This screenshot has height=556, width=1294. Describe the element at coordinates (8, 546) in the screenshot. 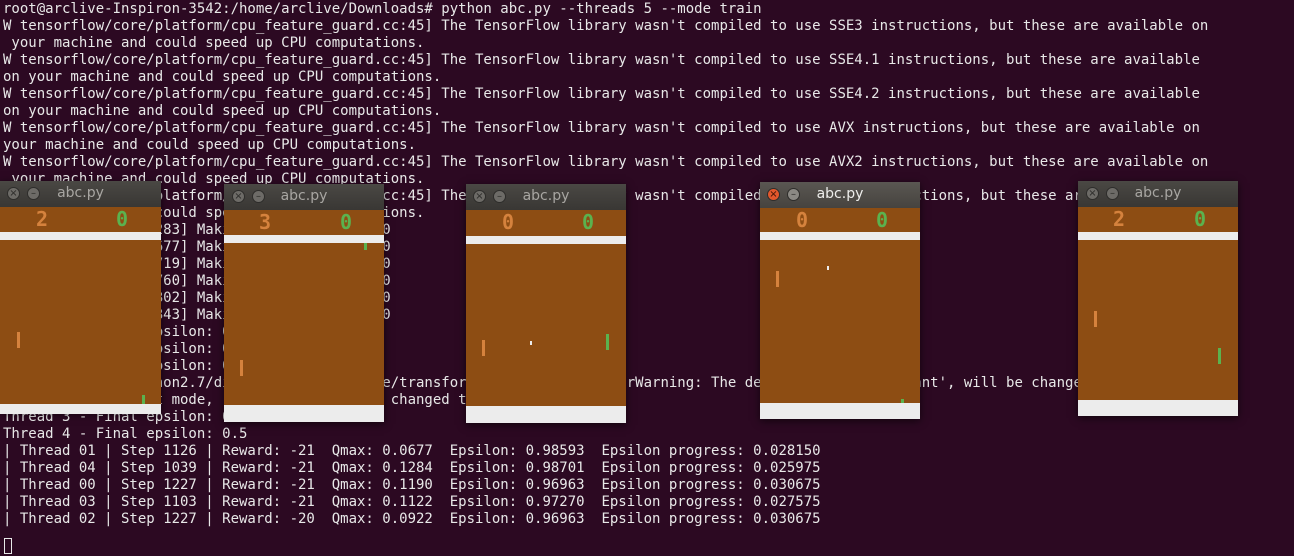

I see `terminal-cursor` at that location.